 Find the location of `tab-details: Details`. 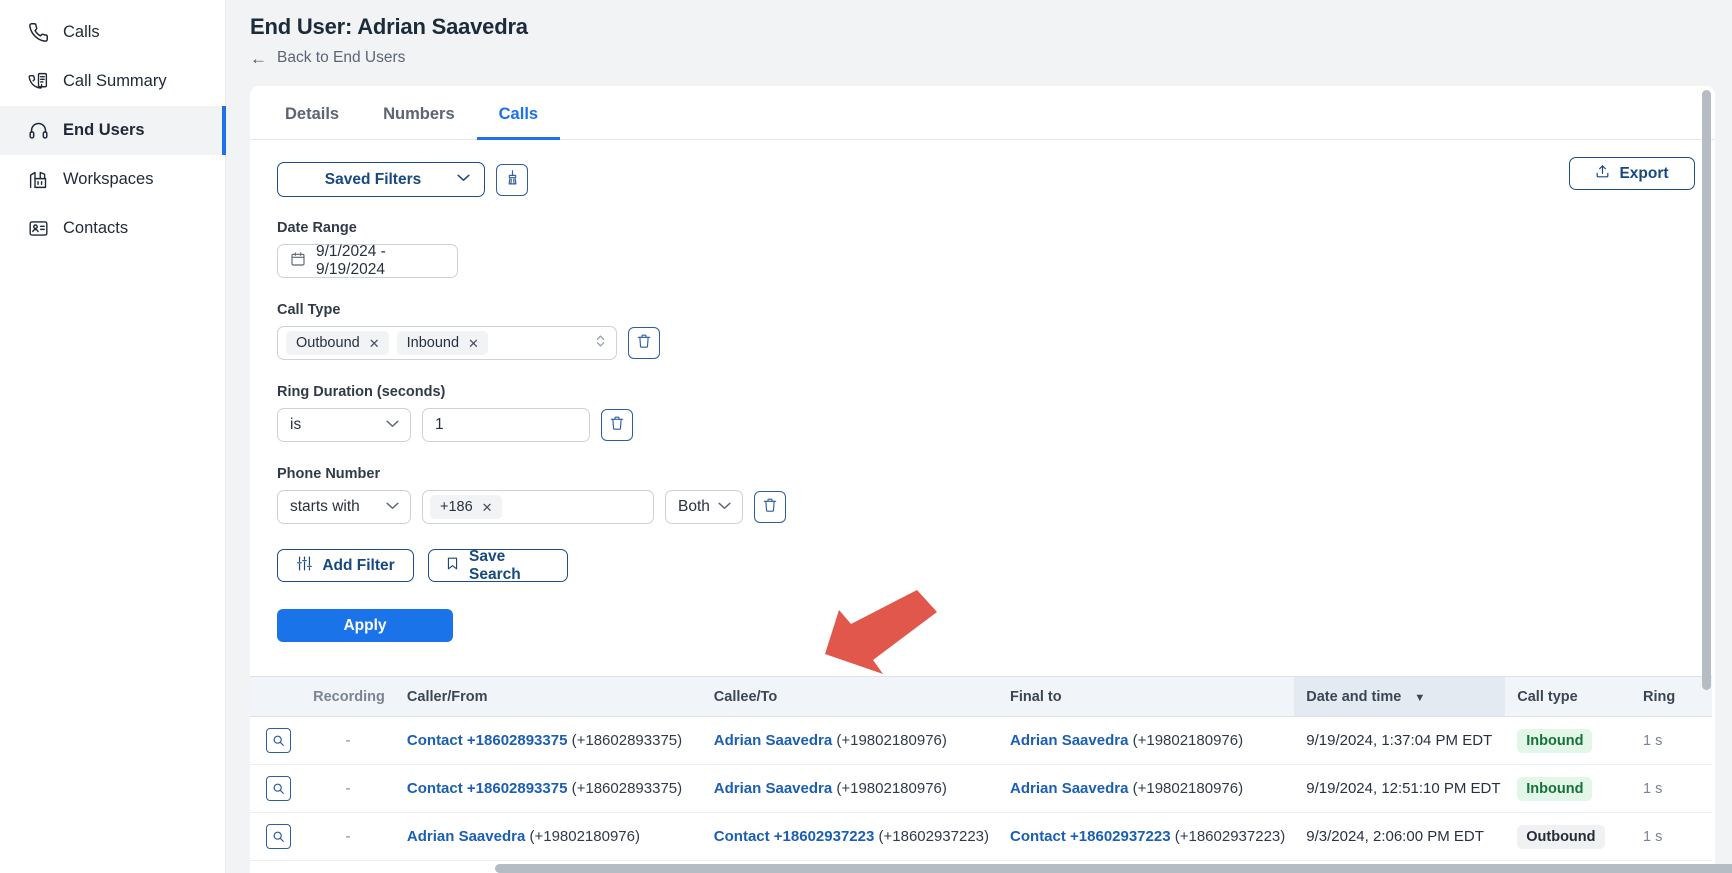

tab-details: Details is located at coordinates (312, 112).